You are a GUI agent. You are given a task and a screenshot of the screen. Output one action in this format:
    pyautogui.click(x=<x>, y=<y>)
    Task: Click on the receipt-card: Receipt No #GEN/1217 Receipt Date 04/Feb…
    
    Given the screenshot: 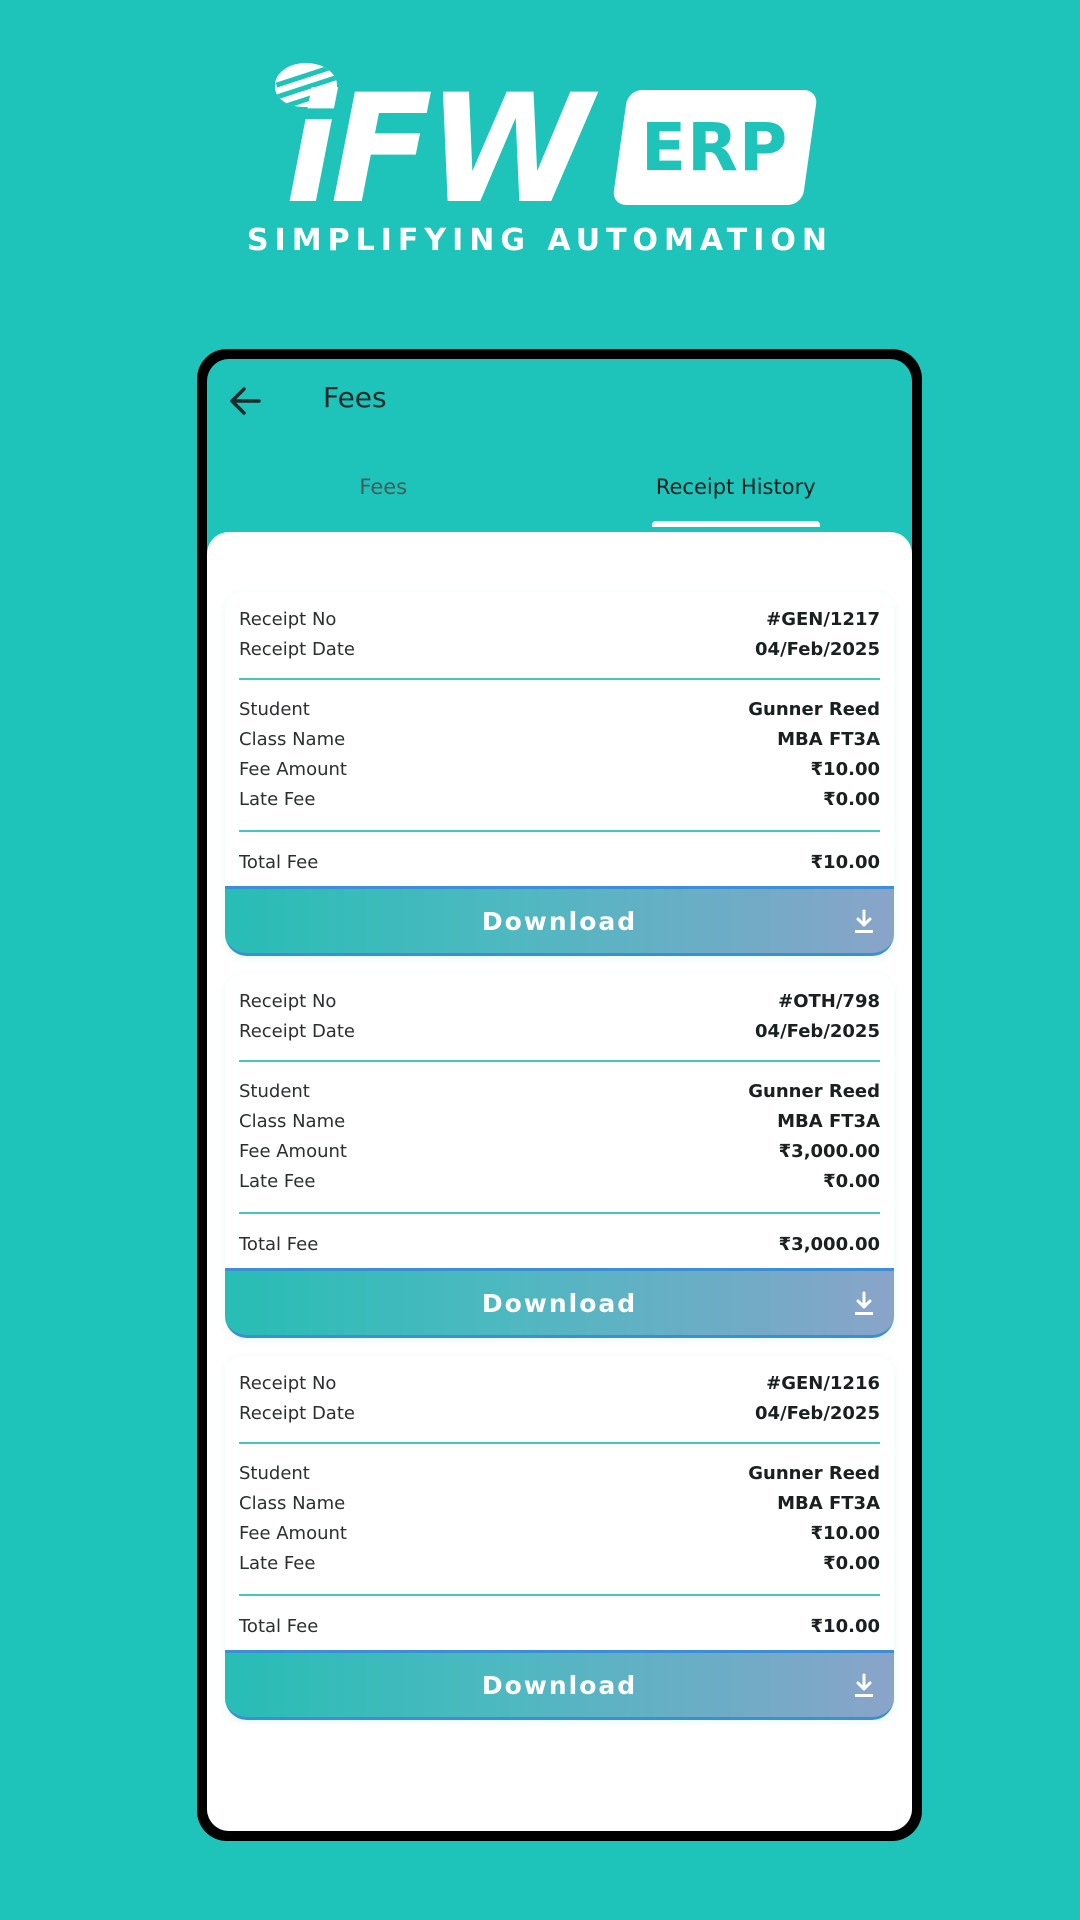 What is the action you would take?
    pyautogui.click(x=559, y=774)
    